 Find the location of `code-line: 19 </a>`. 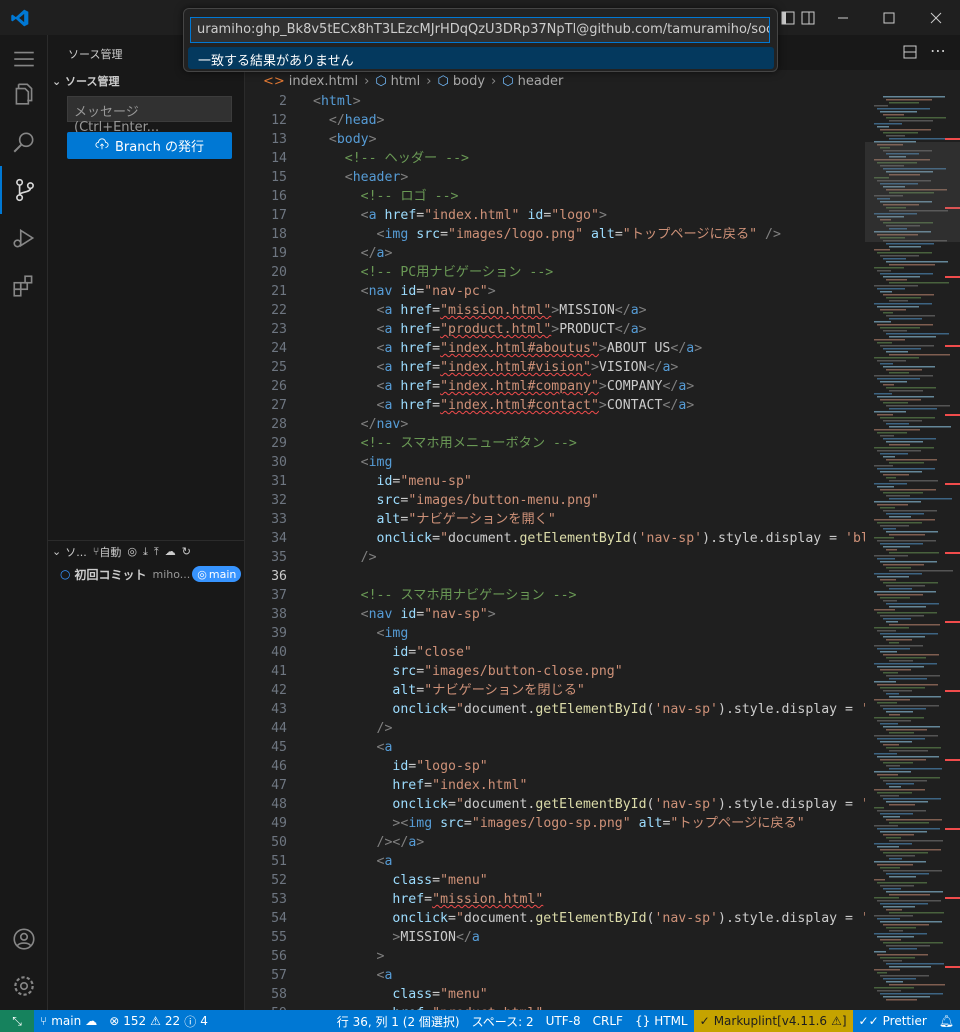

code-line: 19 </a> is located at coordinates (555, 253).